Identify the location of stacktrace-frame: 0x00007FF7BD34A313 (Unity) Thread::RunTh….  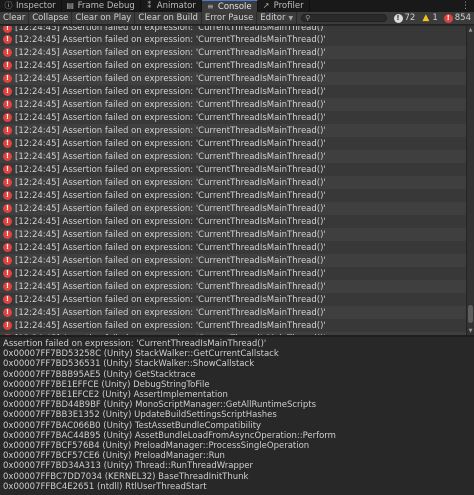
(128, 466).